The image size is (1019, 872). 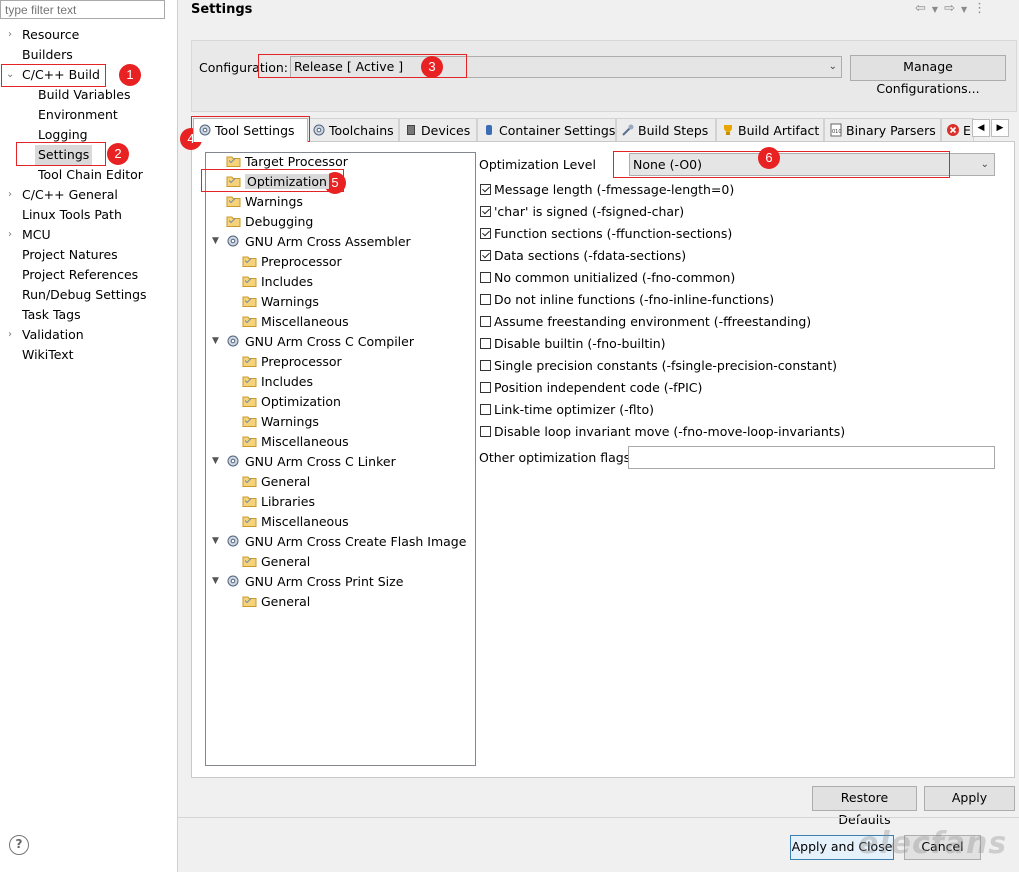 What do you see at coordinates (51, 315) in the screenshot?
I see `nav-item: Task Tags` at bounding box center [51, 315].